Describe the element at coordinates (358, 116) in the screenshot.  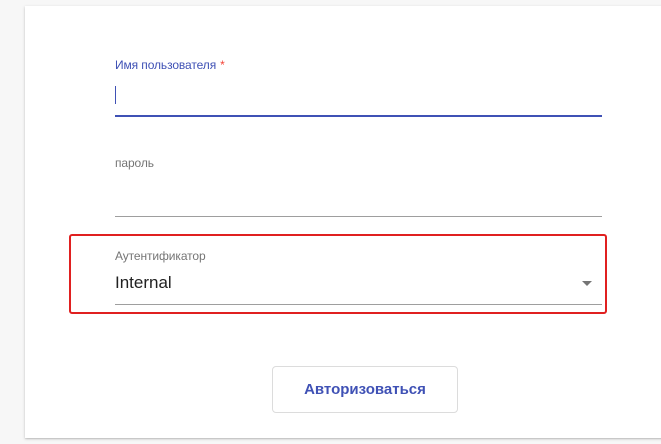
I see `username-underline` at that location.